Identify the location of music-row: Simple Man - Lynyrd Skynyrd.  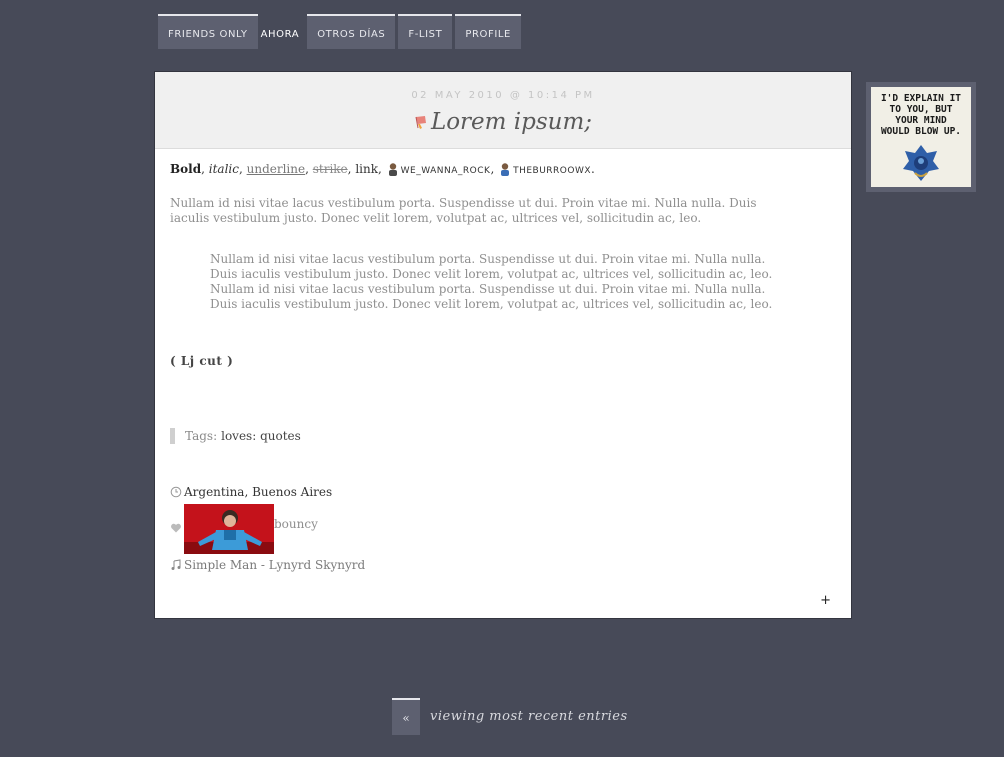
(267, 565).